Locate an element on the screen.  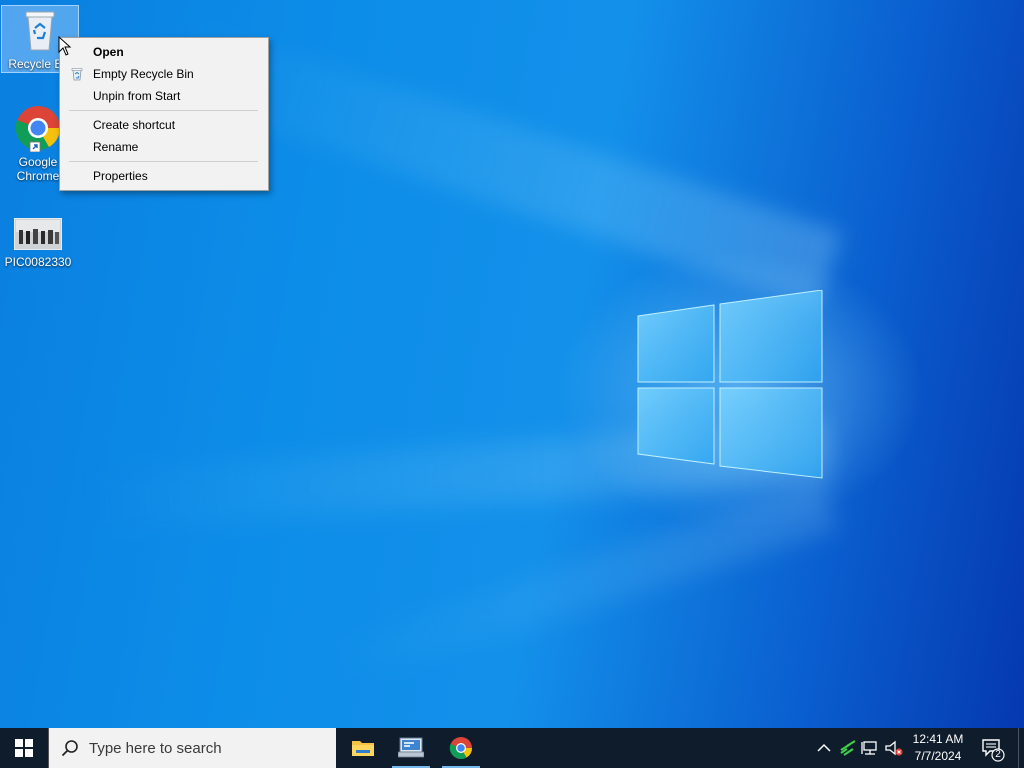
search-icon is located at coordinates (69, 748).